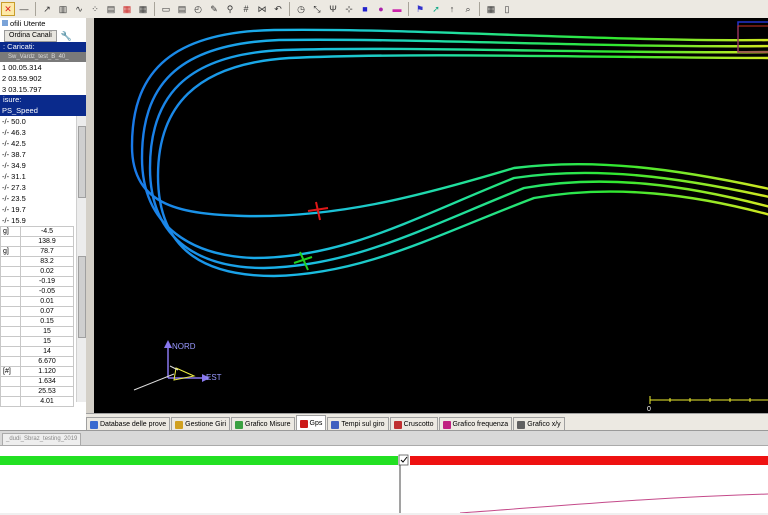  I want to click on gauge-icon: ◴, so click(198, 9).